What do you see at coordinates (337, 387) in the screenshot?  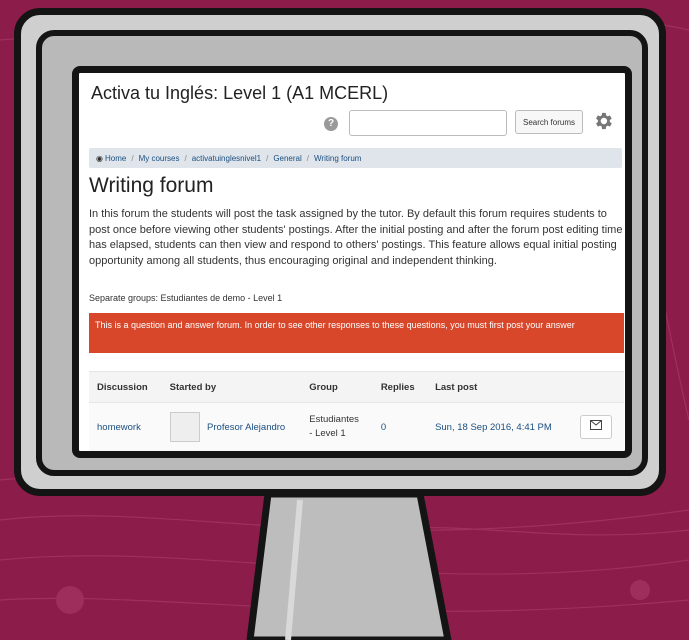 I see `column-group: Group` at bounding box center [337, 387].